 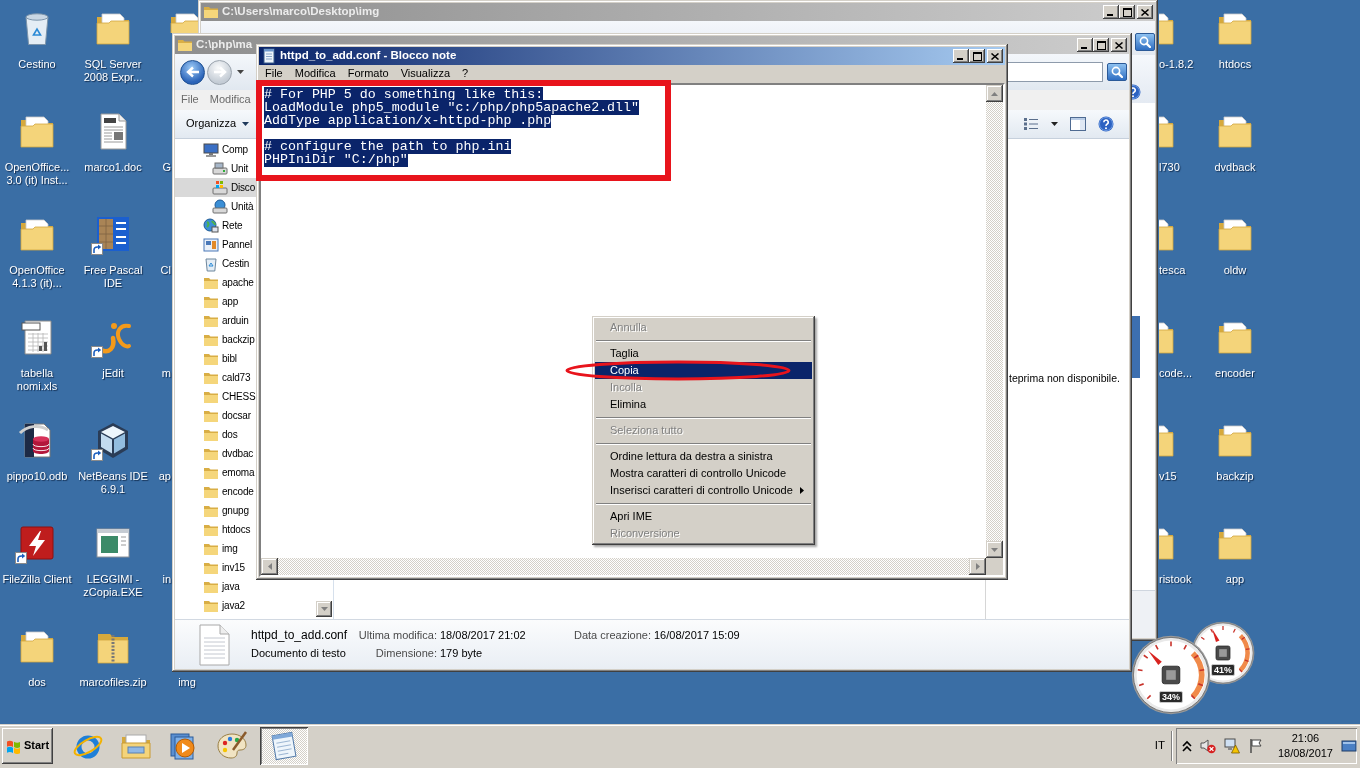 I want to click on desktop-icon-label: dos, so click(x=37, y=682).